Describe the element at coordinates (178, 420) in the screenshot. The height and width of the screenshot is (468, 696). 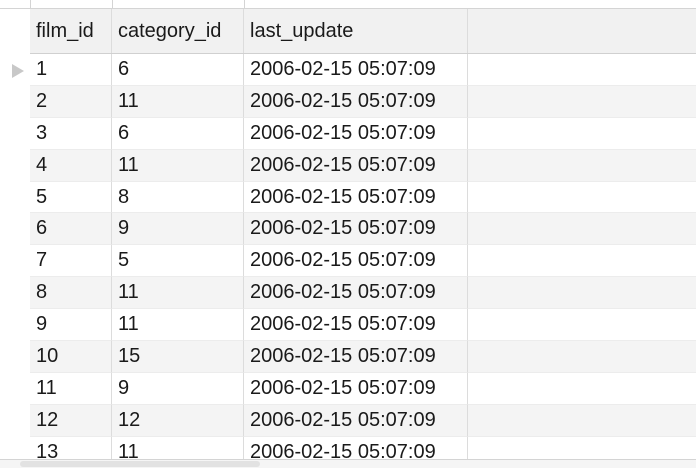
I see `cell-category-id: 12` at that location.